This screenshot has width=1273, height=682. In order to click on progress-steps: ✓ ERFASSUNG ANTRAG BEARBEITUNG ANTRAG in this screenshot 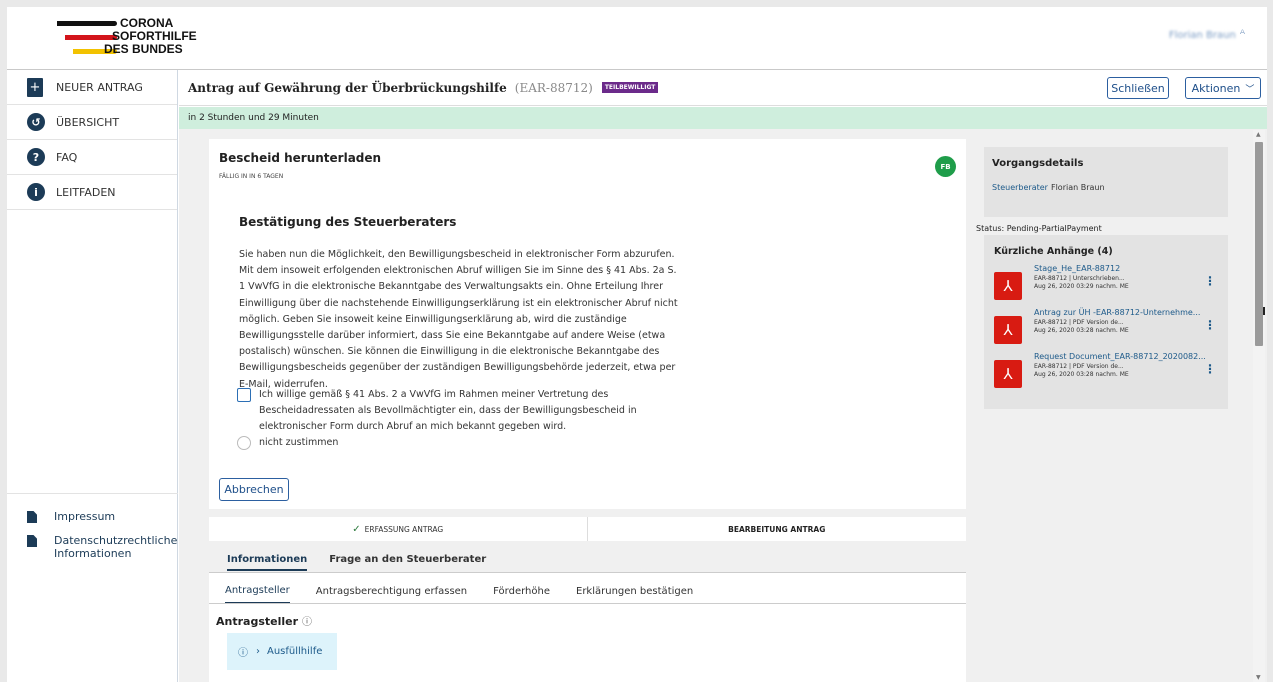, I will do `click(587, 529)`.